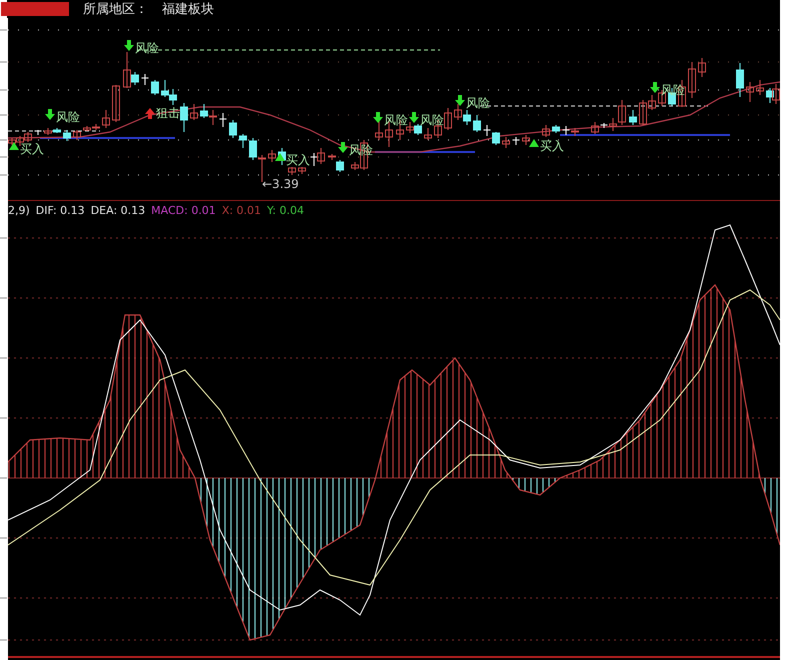  What do you see at coordinates (280, 184) in the screenshot?
I see `low-price-label: ←3.39` at bounding box center [280, 184].